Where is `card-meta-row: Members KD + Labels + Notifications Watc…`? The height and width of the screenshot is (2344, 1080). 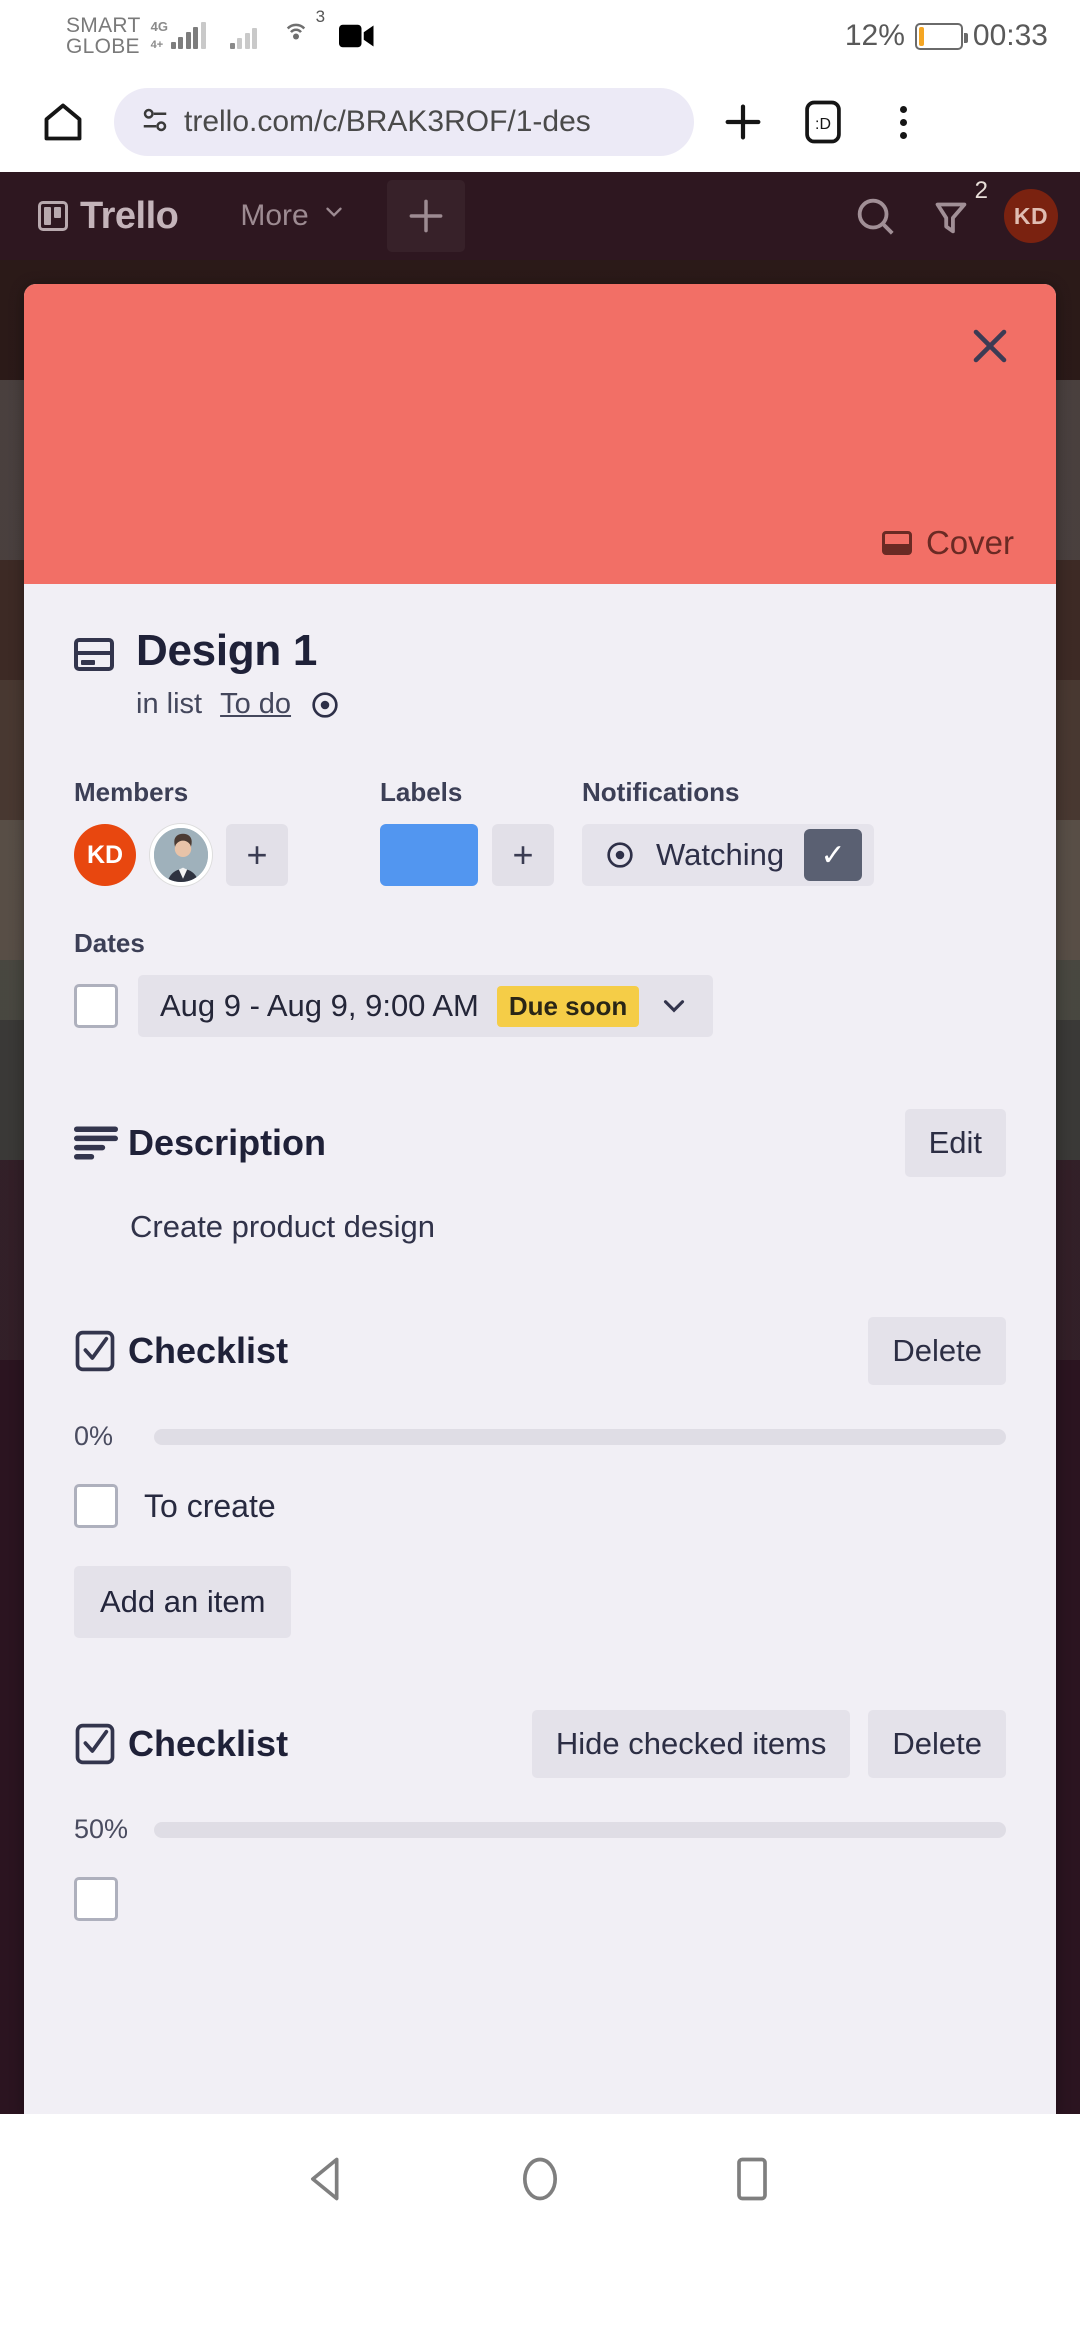 card-meta-row: Members KD + Labels + Notifications Watc… is located at coordinates (540, 803).